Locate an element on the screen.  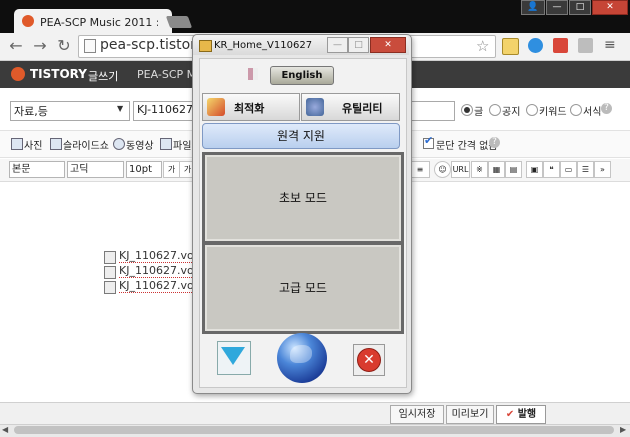
post-title-value: KJ-110627 is located at coordinates (165, 109).